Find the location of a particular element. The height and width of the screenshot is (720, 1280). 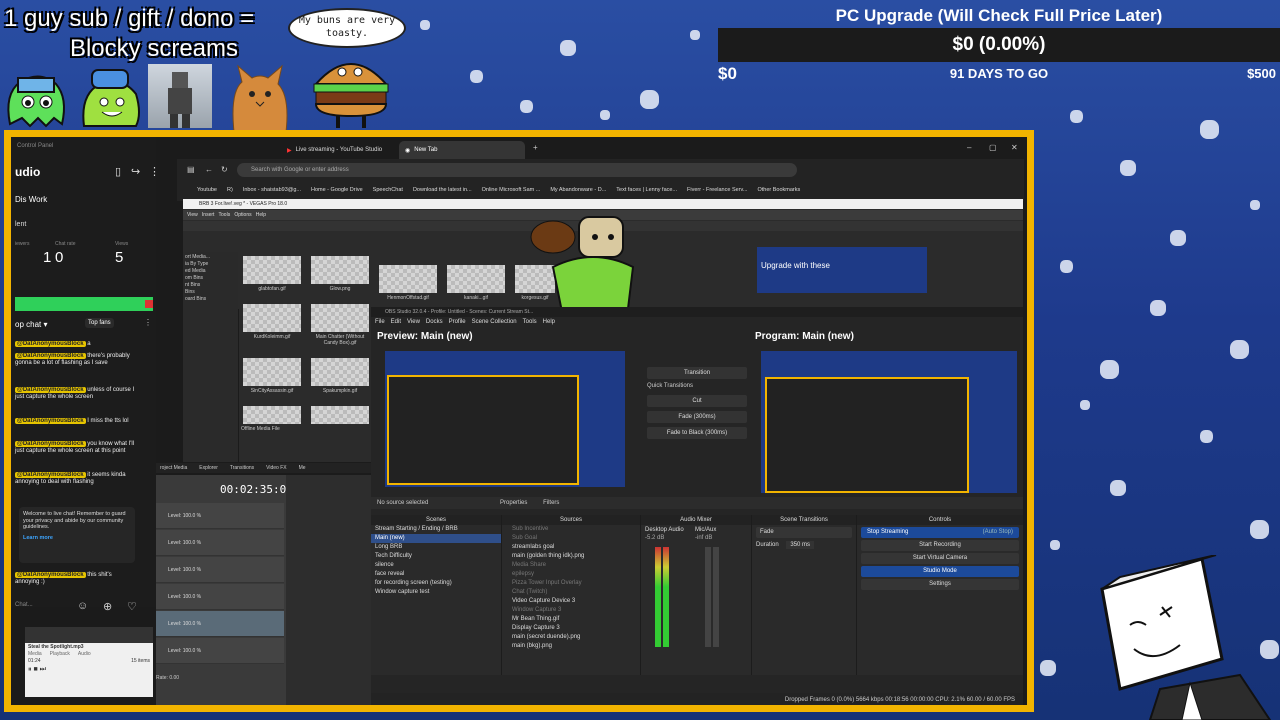

scene-item: Stream Starting / Ending / BRB is located at coordinates (436, 529).